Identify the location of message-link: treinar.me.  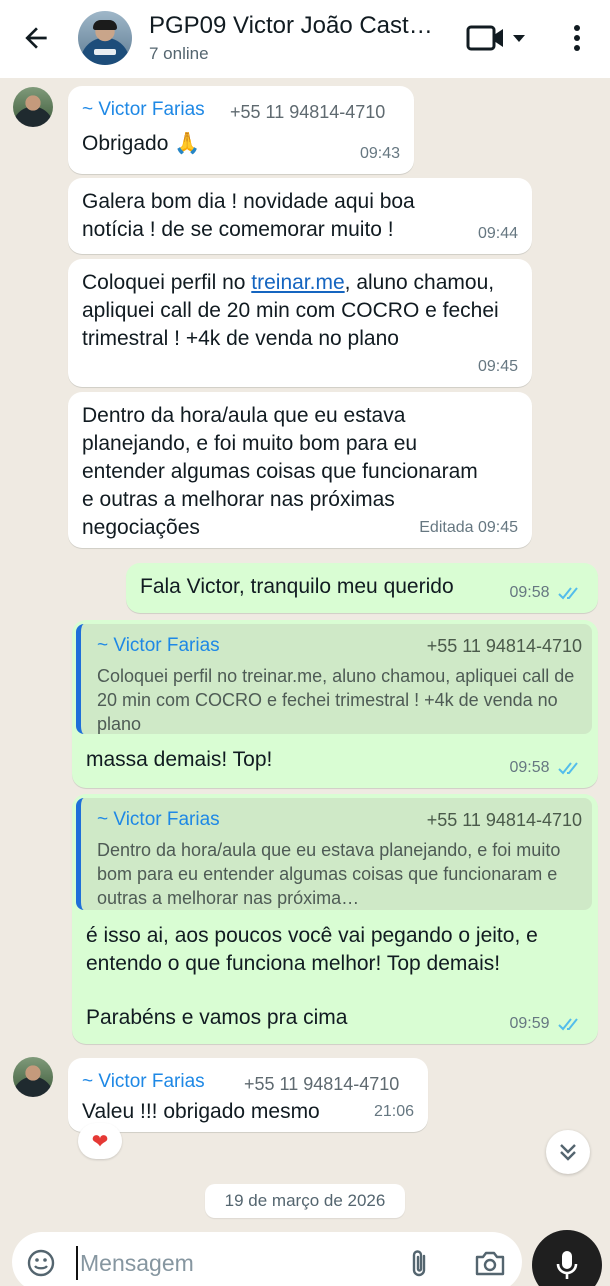
(297, 282).